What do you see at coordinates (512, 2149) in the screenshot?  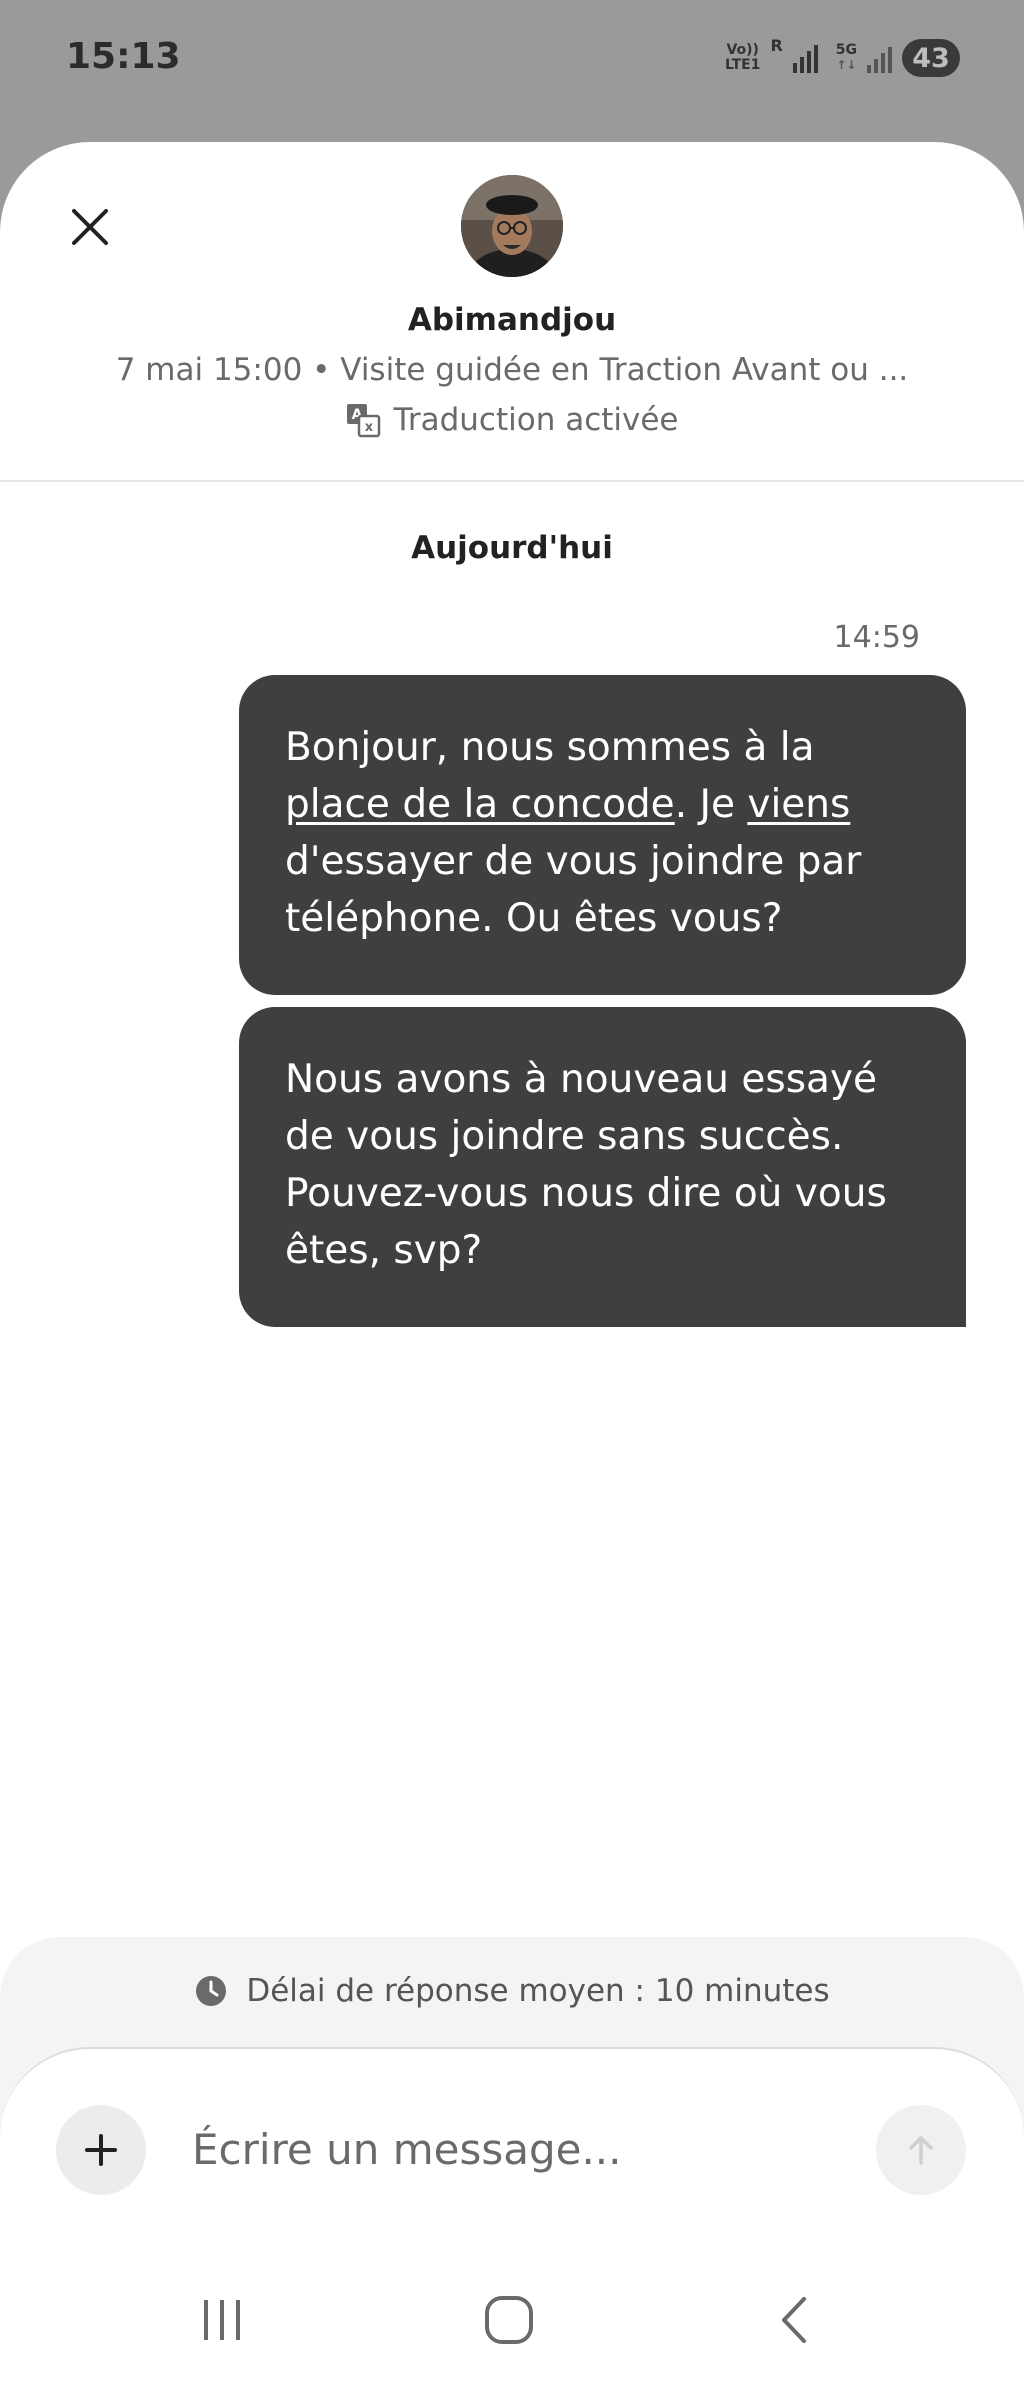 I see `message-input` at bounding box center [512, 2149].